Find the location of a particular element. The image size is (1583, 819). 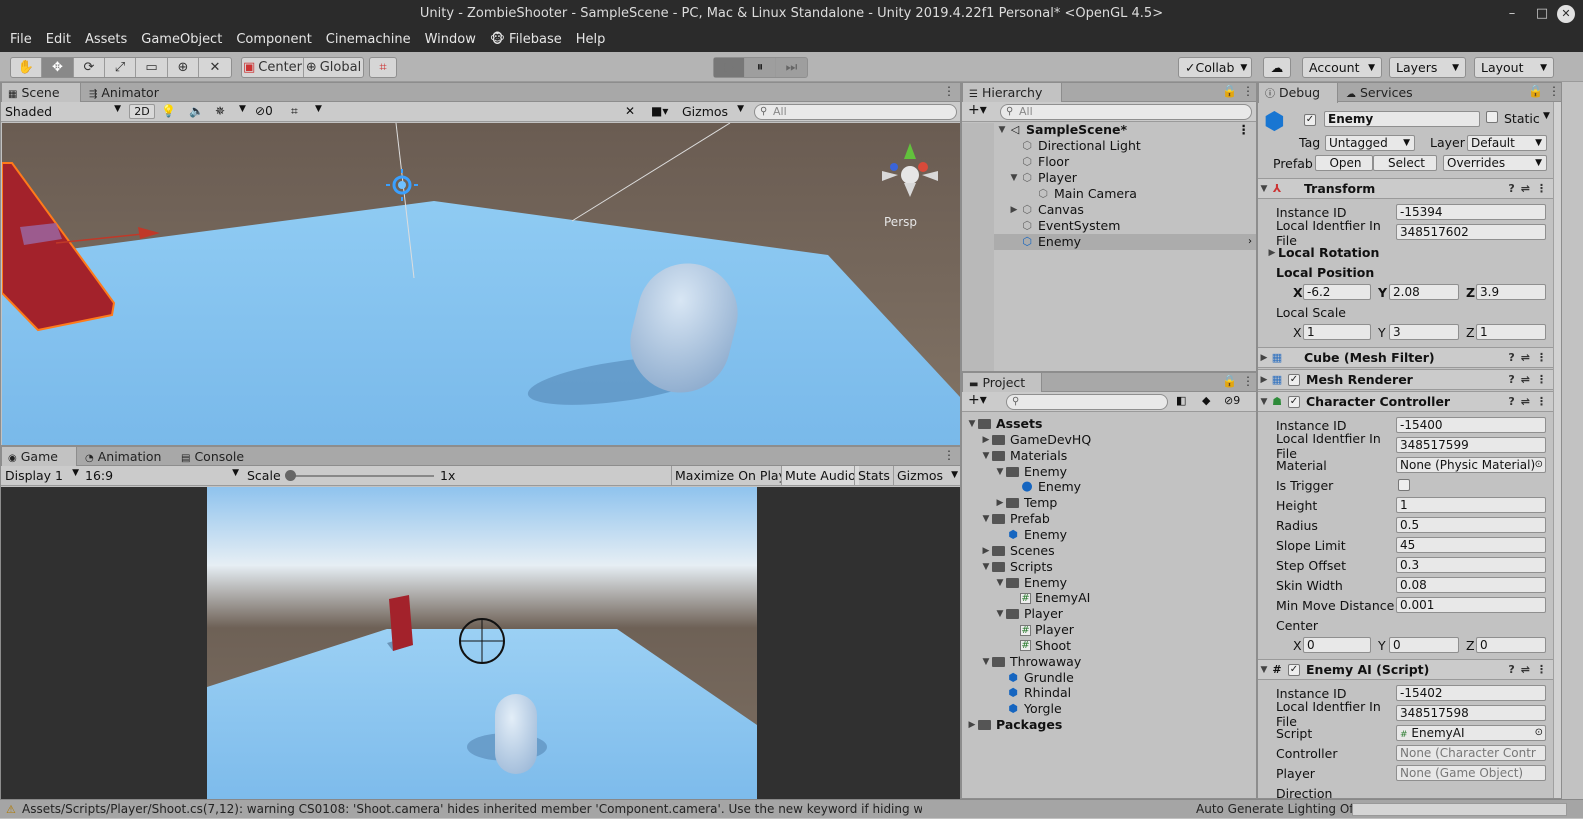

account-dropdown: Account ▼ is located at coordinates (1342, 67).